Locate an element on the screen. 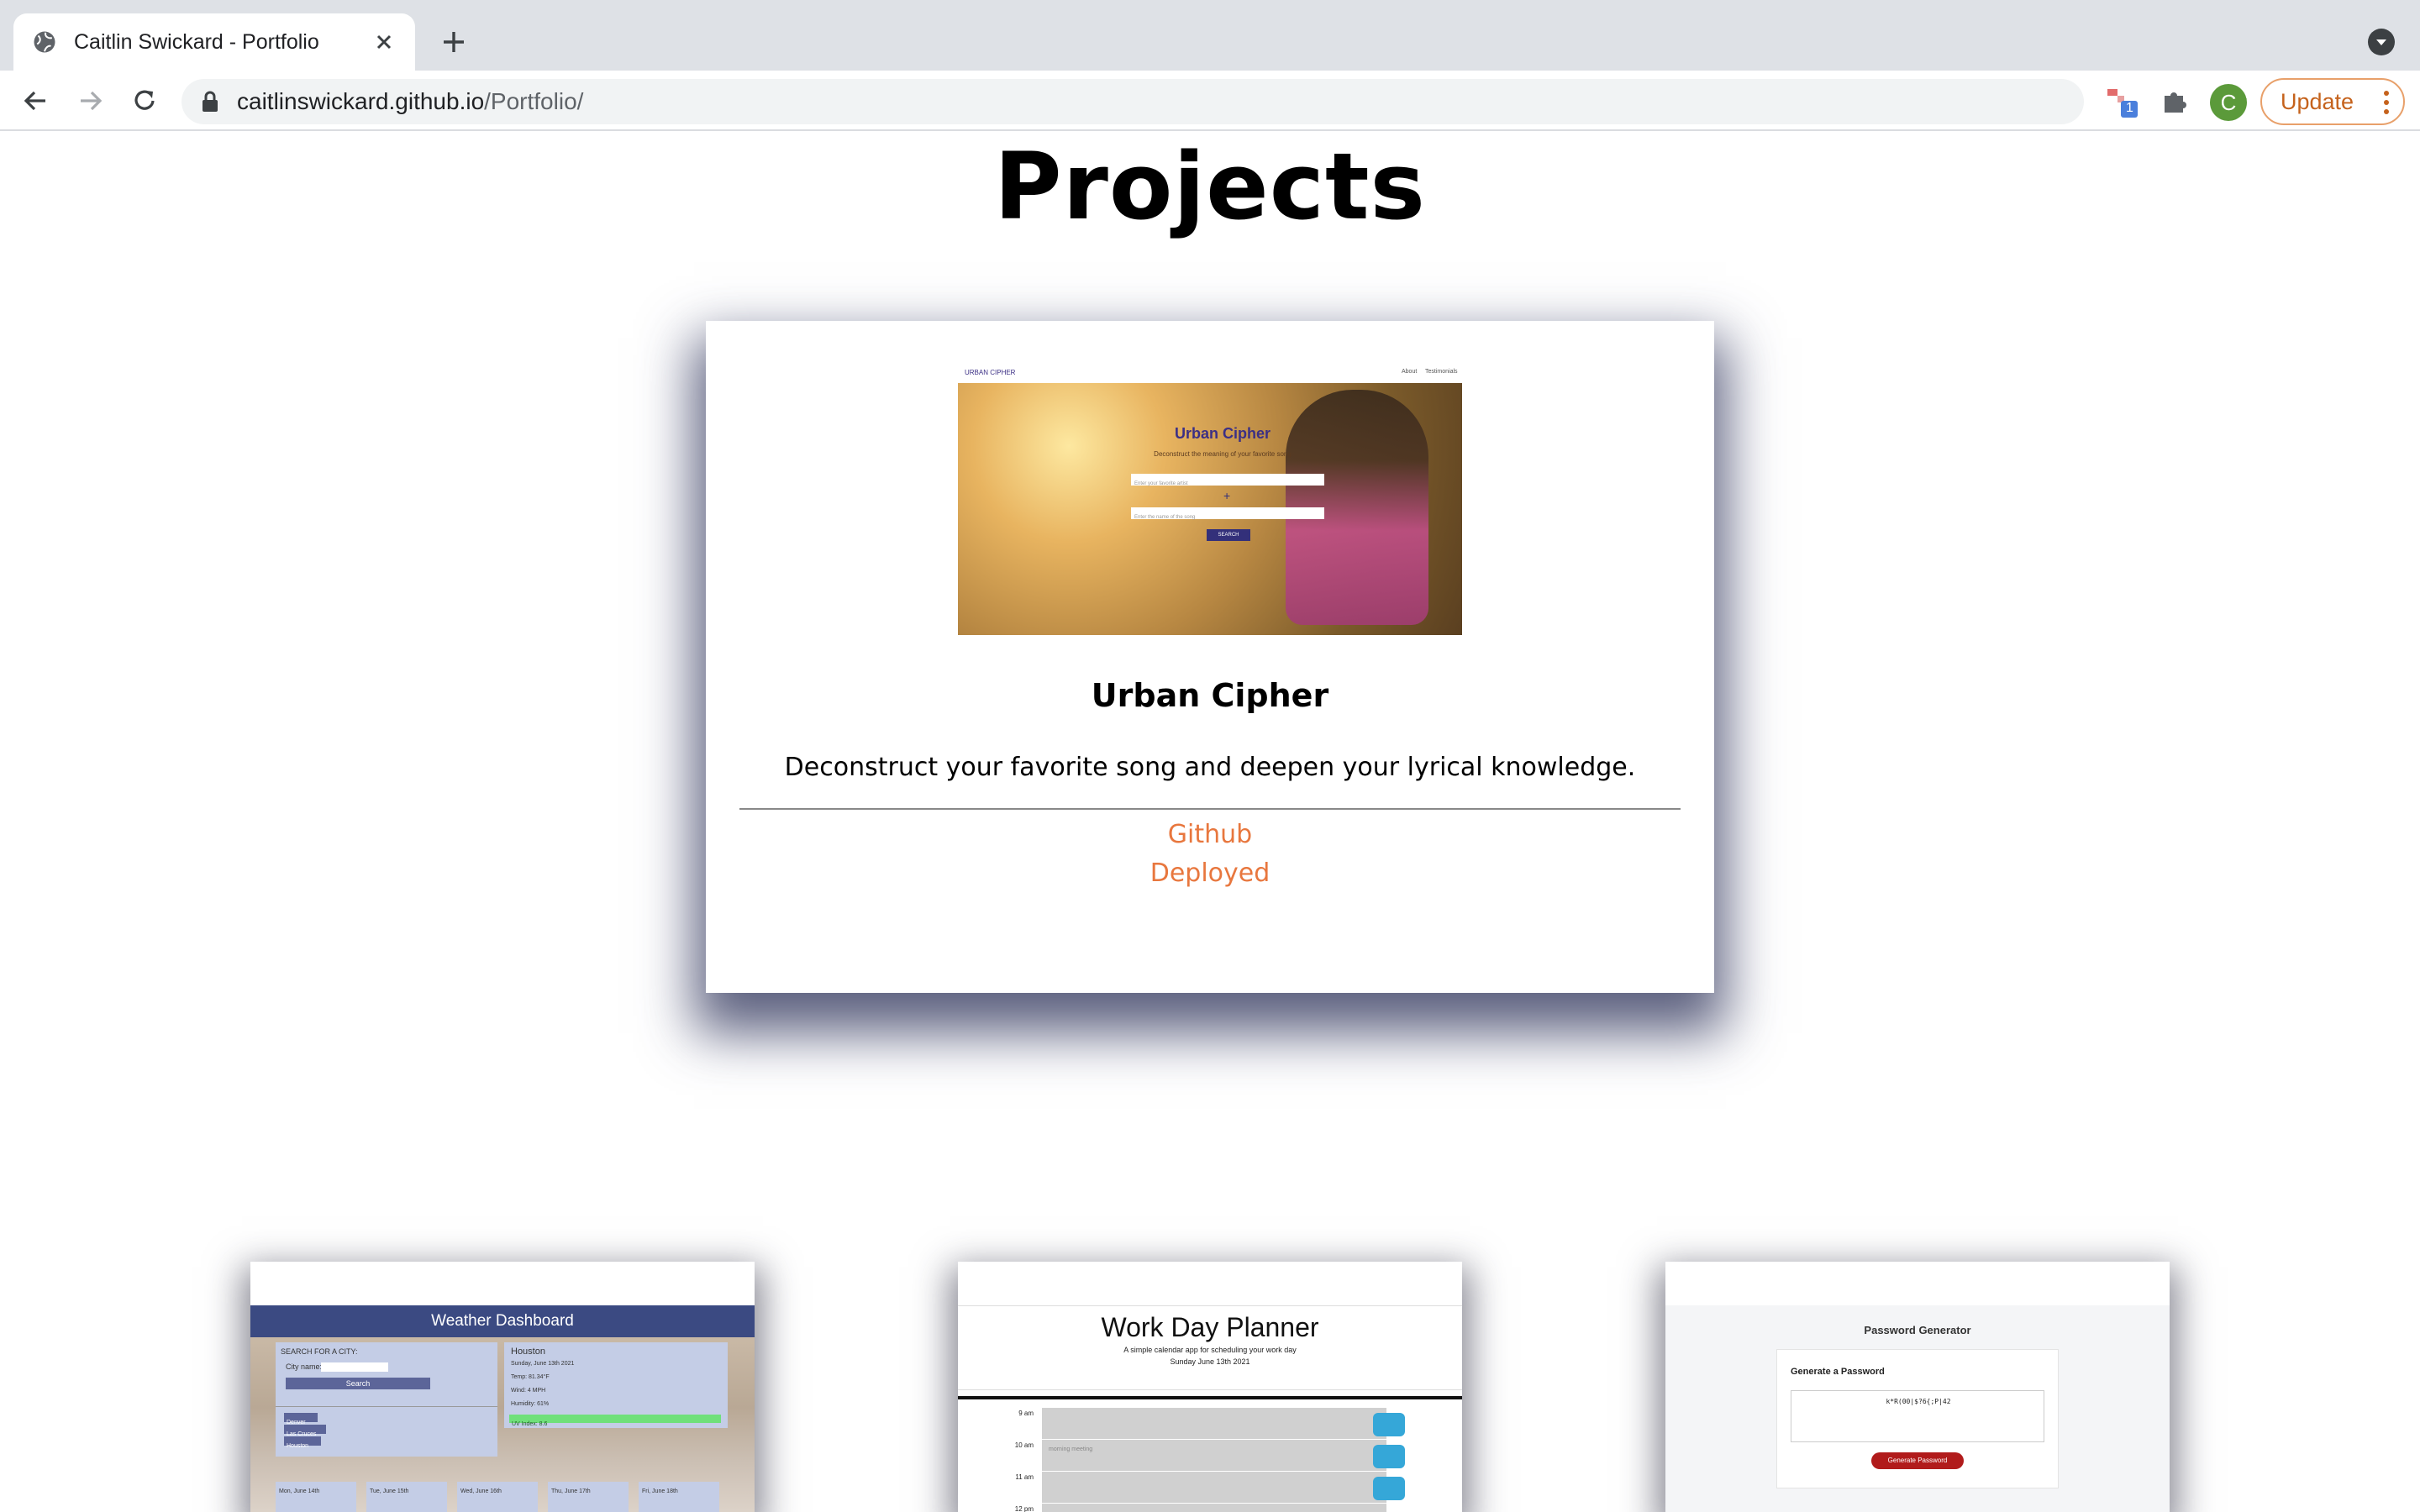  planner-divider is located at coordinates (1210, 1397).